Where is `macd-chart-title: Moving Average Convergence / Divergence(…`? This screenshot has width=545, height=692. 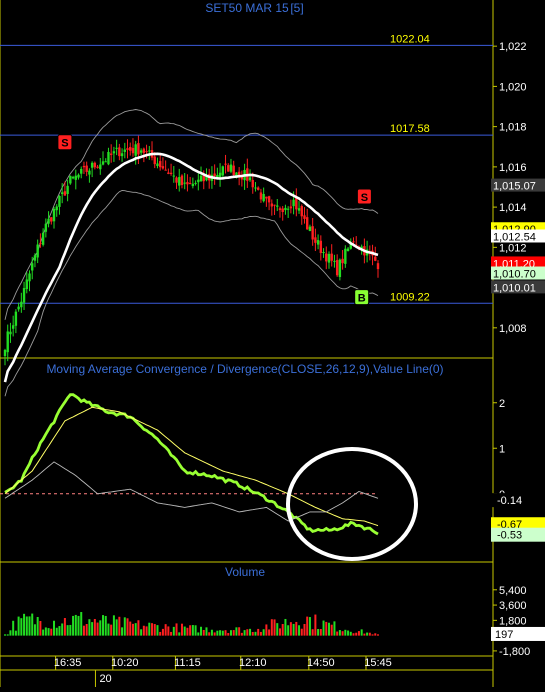
macd-chart-title: Moving Average Convergence / Divergence(… is located at coordinates (244, 369).